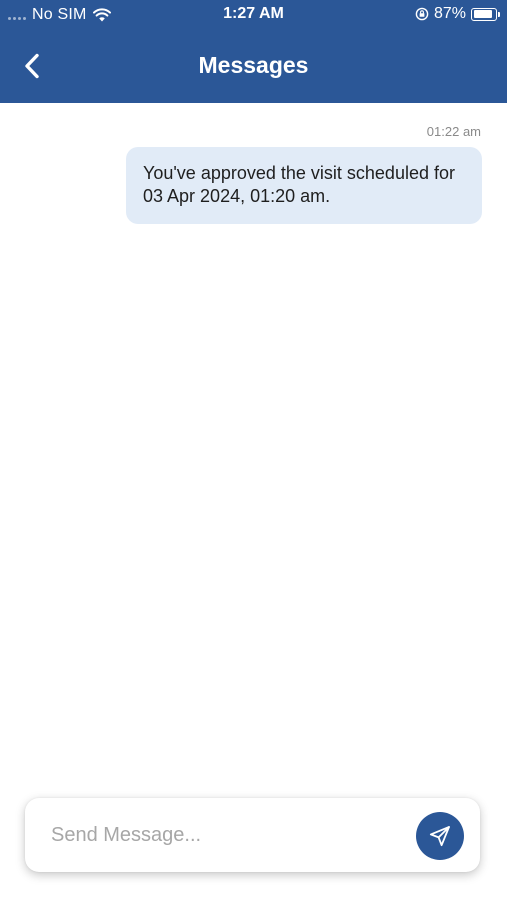  What do you see at coordinates (482, 14) in the screenshot?
I see `battery-fill` at bounding box center [482, 14].